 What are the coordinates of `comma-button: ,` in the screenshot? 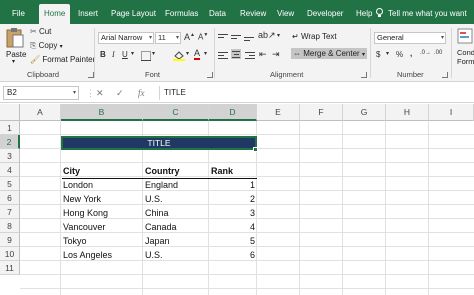 It's located at (411, 53).